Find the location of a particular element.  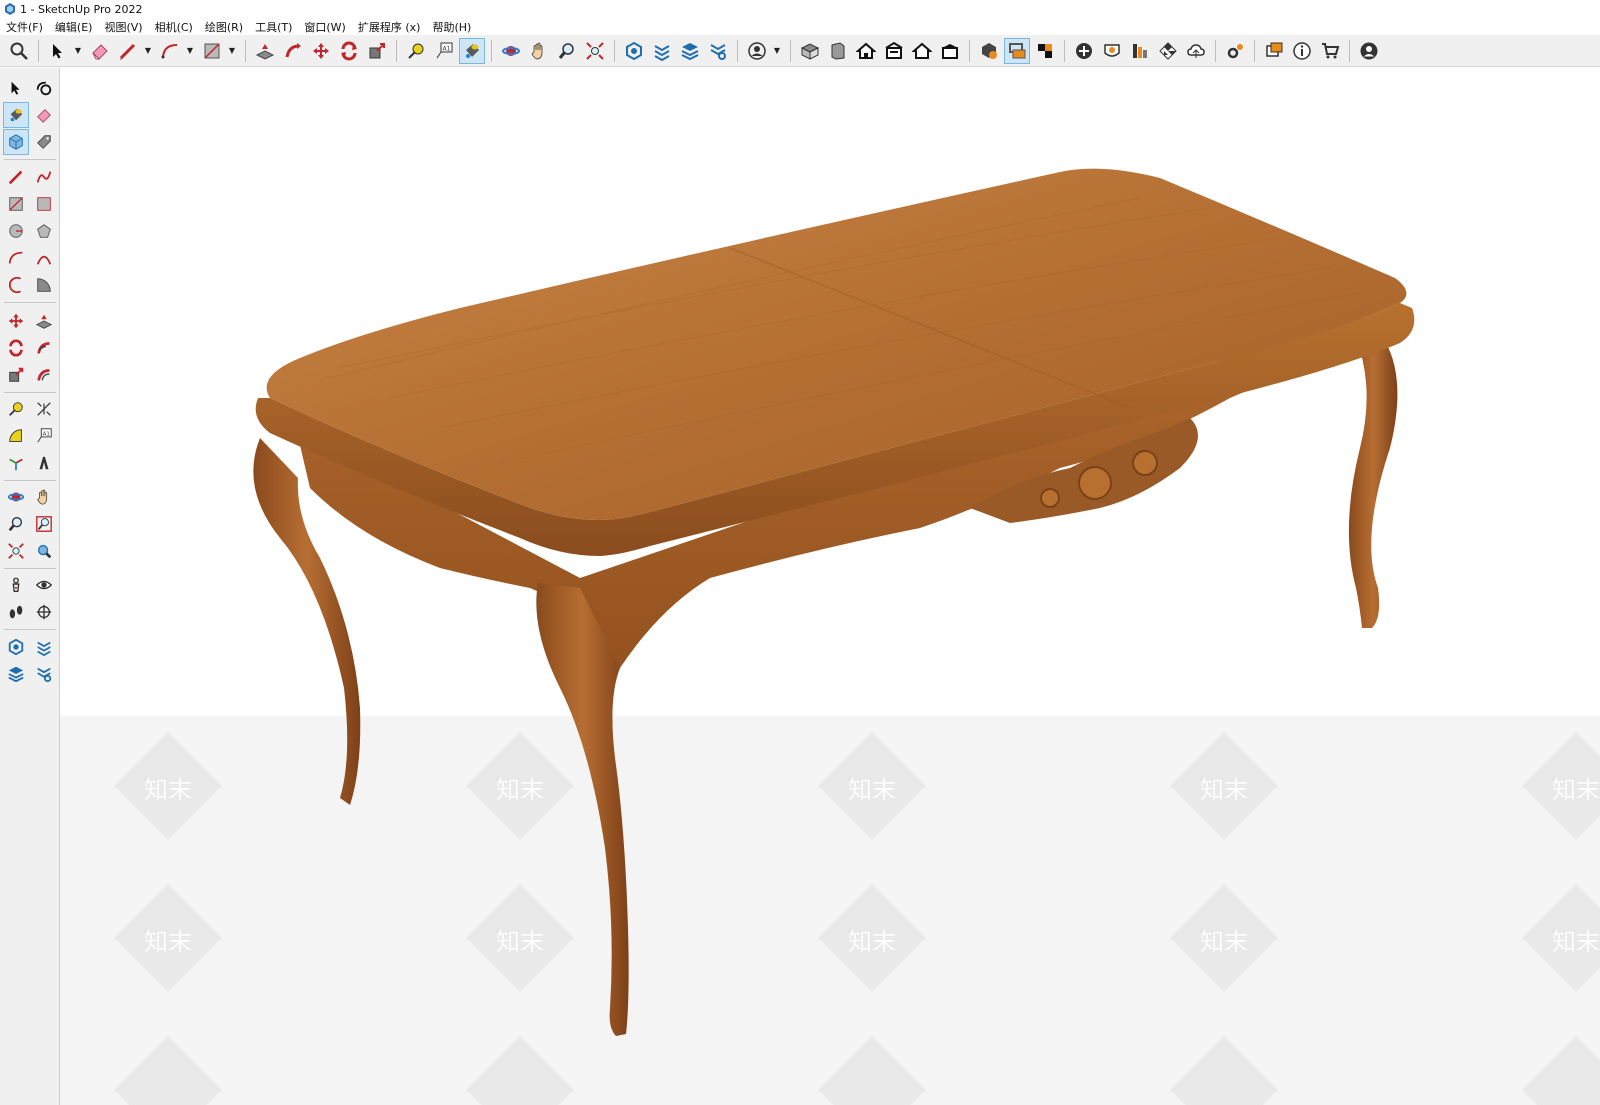

account-dropdown-icon: ▼ is located at coordinates (777, 51).